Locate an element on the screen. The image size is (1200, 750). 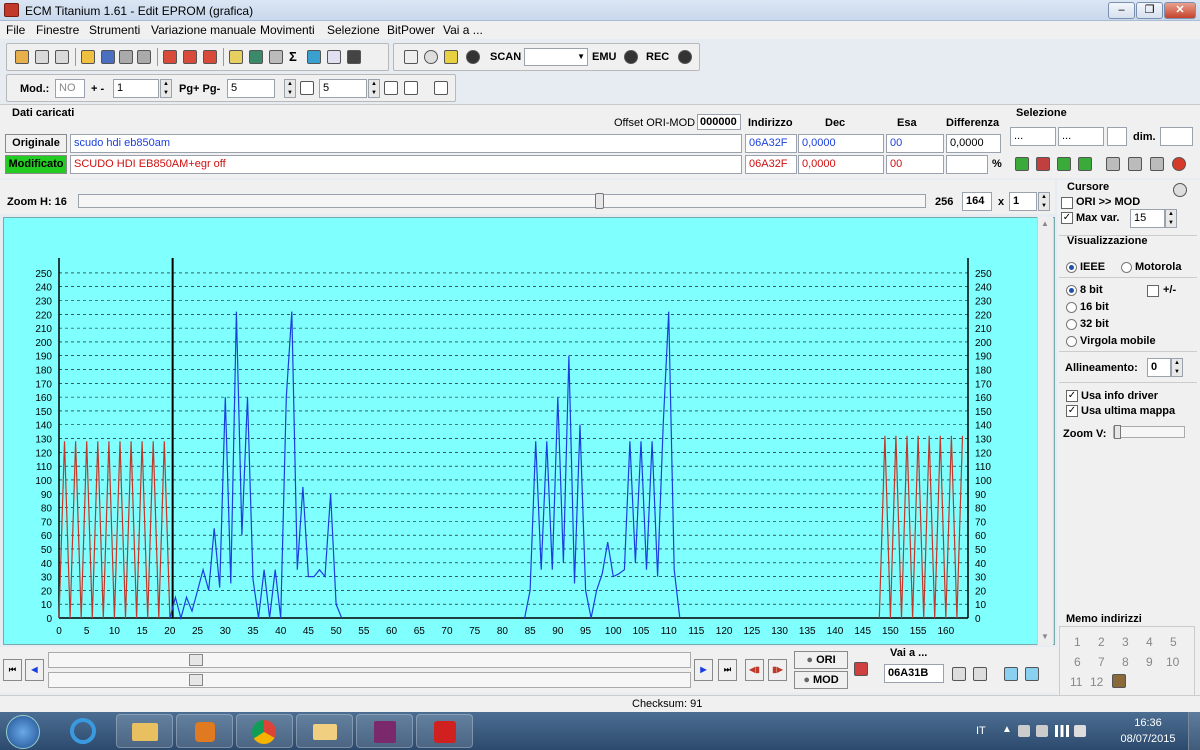
plusminus-field: 1 is located at coordinates (136, 88).